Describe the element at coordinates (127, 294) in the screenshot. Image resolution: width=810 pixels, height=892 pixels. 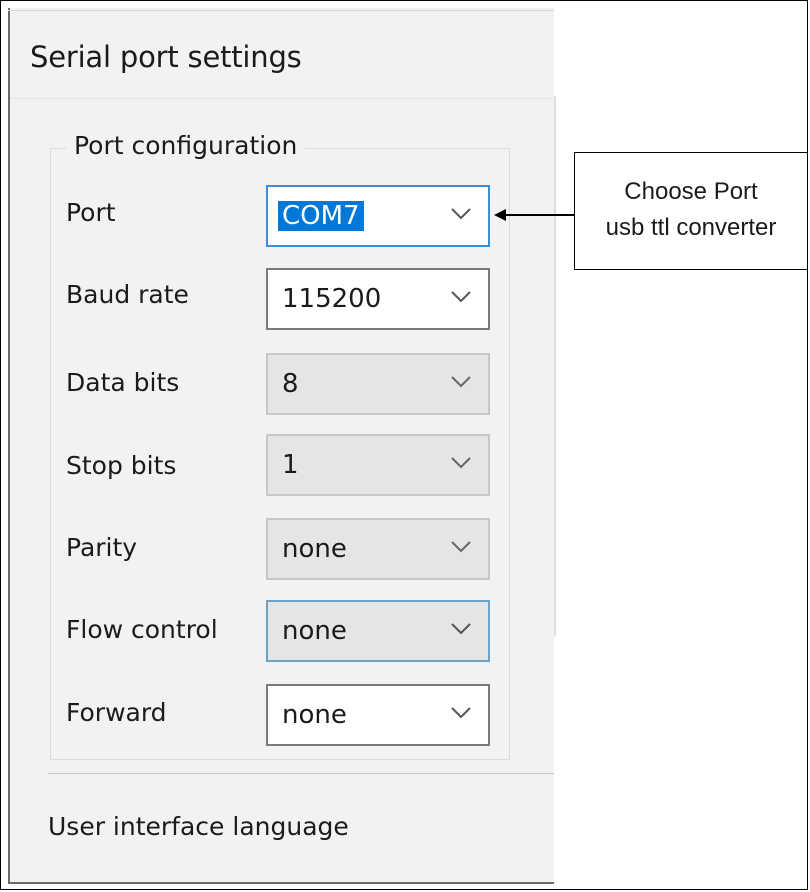
I see `baud-rate-label: Baud rate` at that location.